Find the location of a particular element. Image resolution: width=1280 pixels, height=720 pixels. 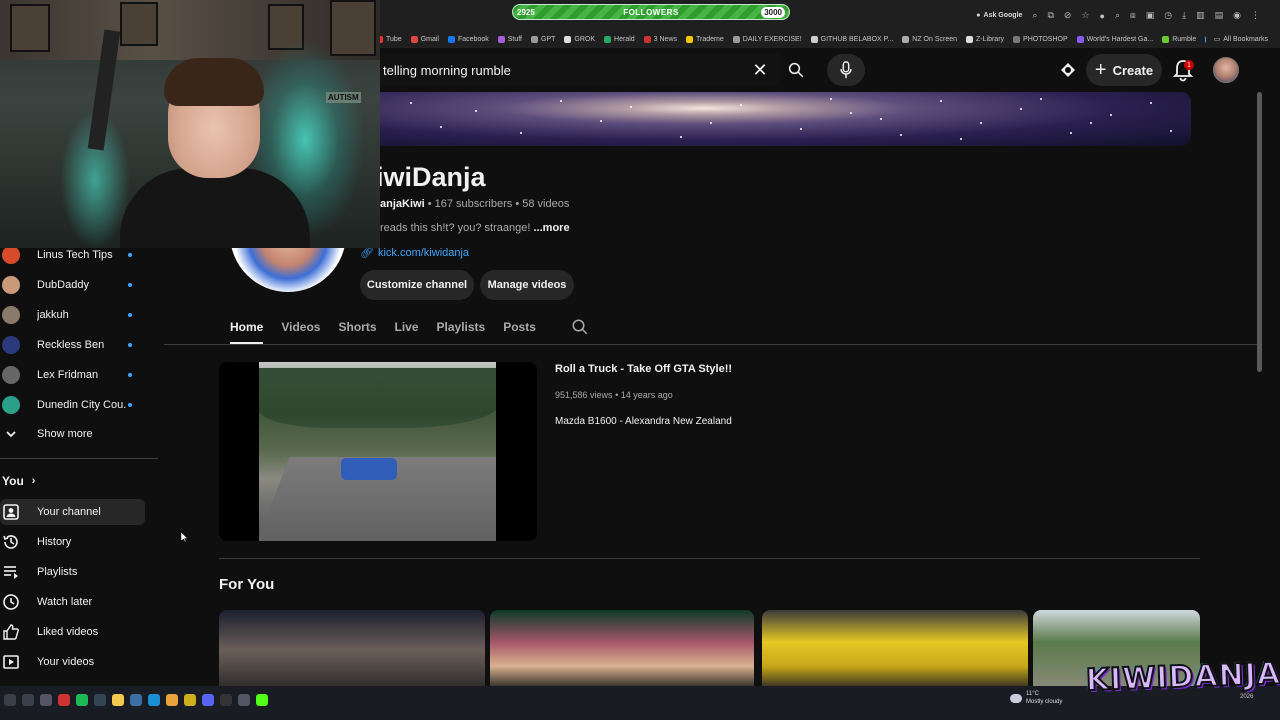

bookmark-item: Z-Library is located at coordinates (985, 39).